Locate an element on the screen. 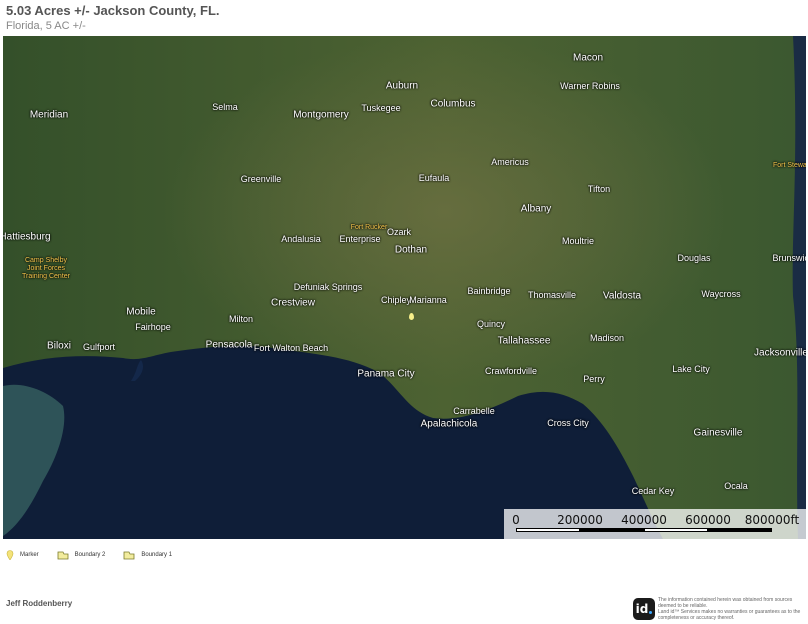 The image size is (808, 624). military-base-label: Camp Shelby Joint Forces Training Center is located at coordinates (46, 268).